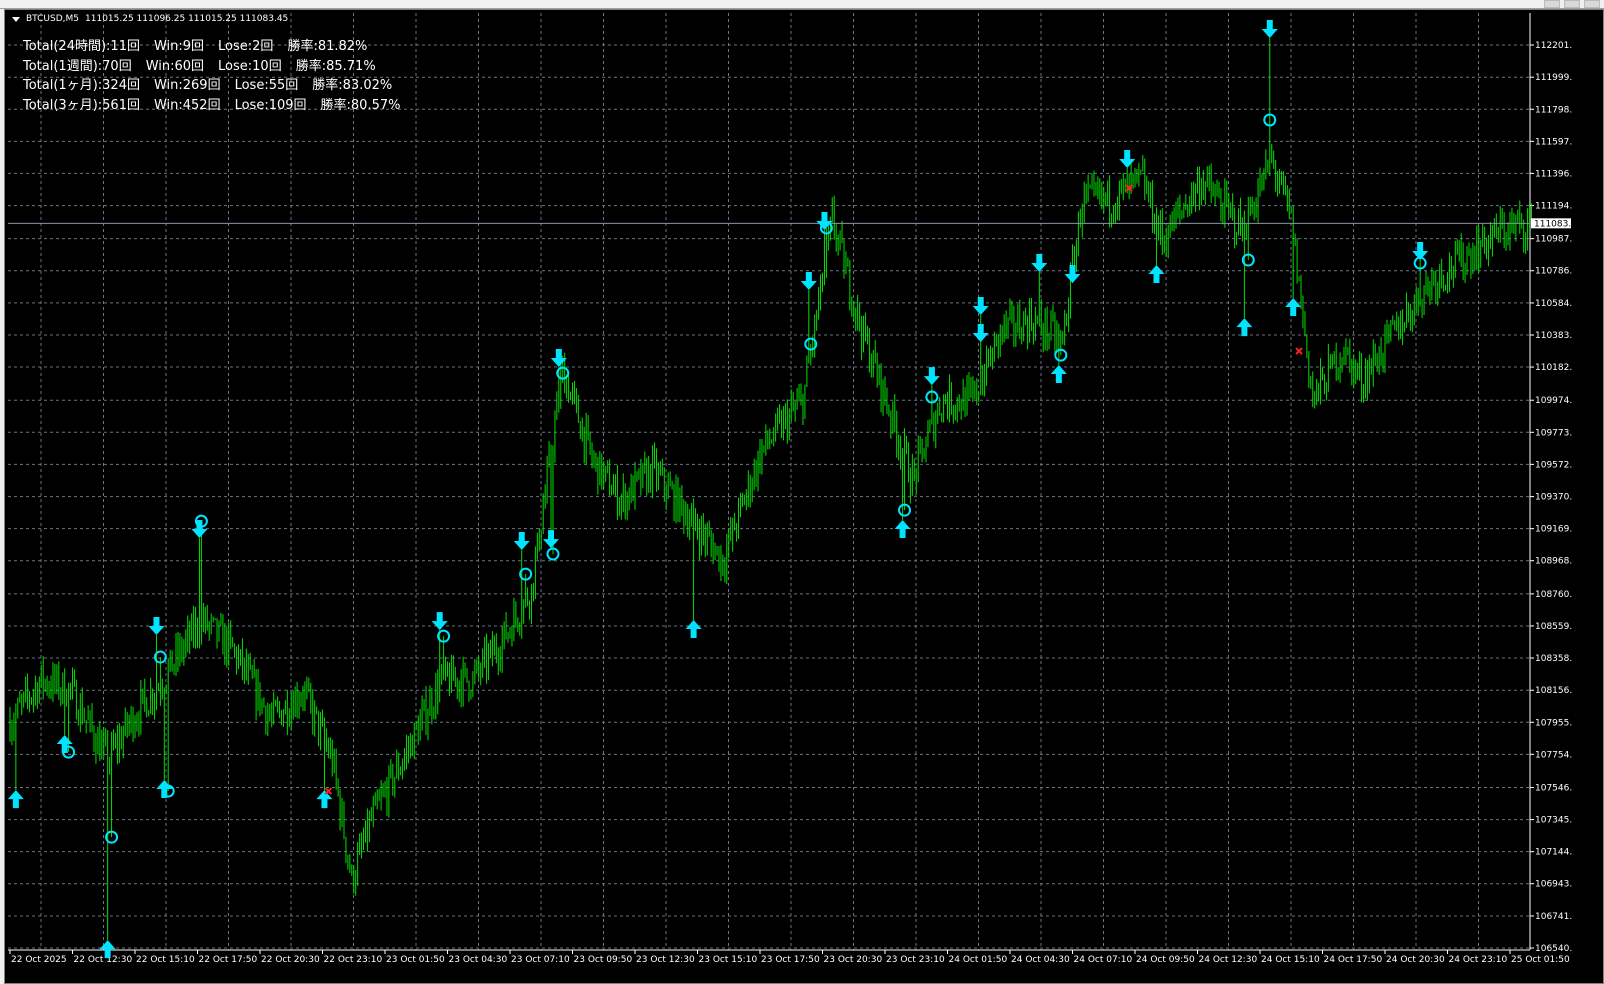 The image size is (1604, 984). Describe the element at coordinates (179, 46) in the screenshot. I see `win-count: Win:9回` at that location.